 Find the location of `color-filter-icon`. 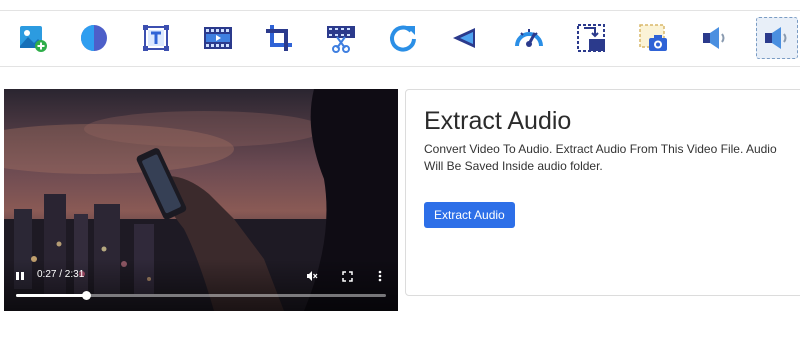

color-filter-icon is located at coordinates (94, 38).